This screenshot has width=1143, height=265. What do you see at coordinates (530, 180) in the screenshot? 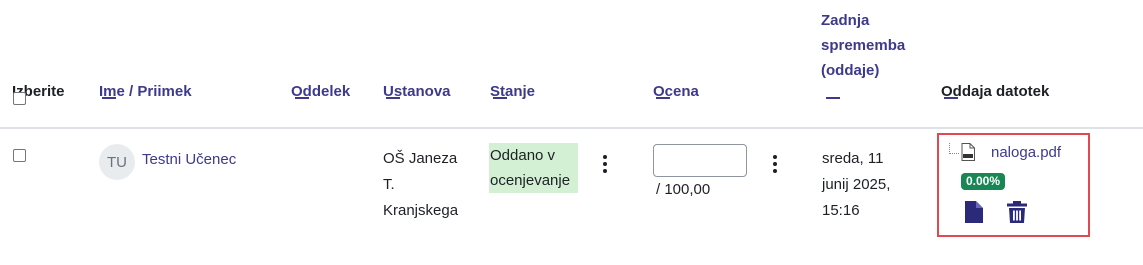
I see `status-line: ocenjevanje` at bounding box center [530, 180].